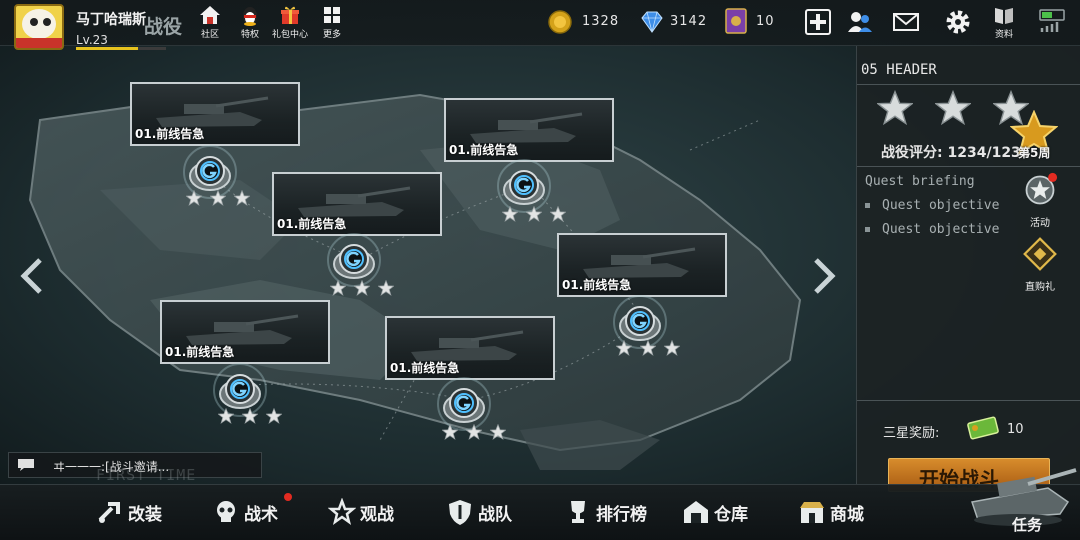  Describe the element at coordinates (332, 15) in the screenshot. I see `grid-icon` at that location.